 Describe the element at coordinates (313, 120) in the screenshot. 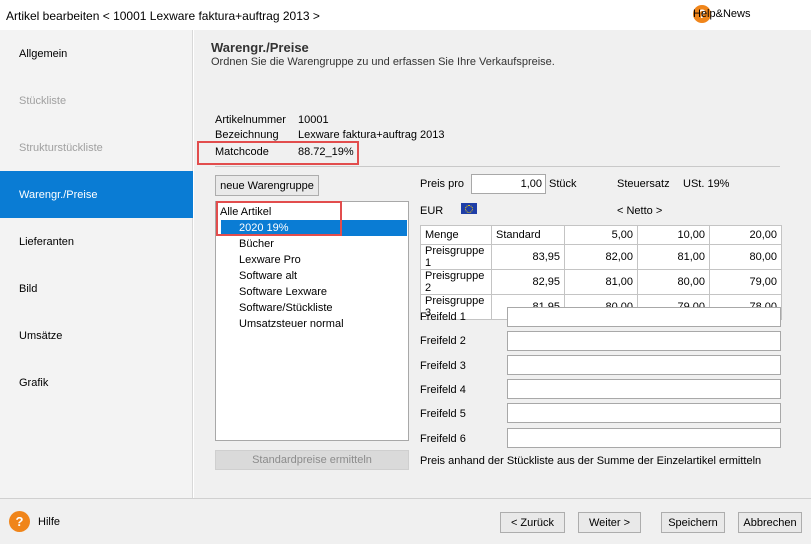

I see `article-number-value: 10001` at that location.